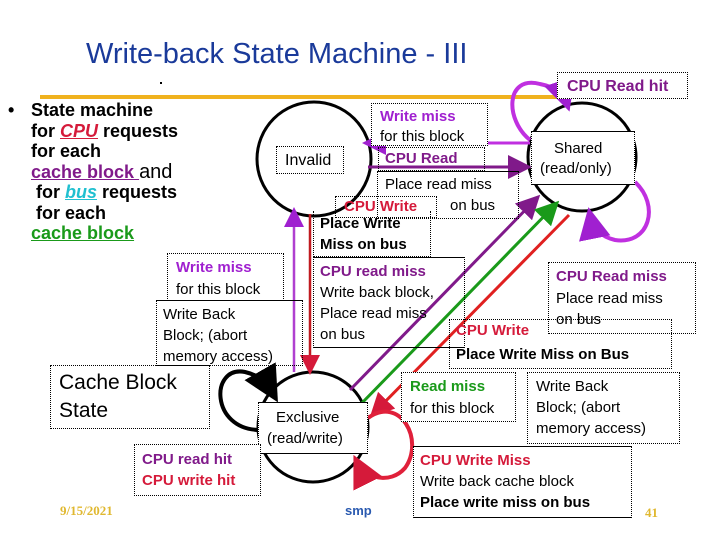  Describe the element at coordinates (452, 408) in the screenshot. I see `read-miss-bus-detail: for this block` at that location.